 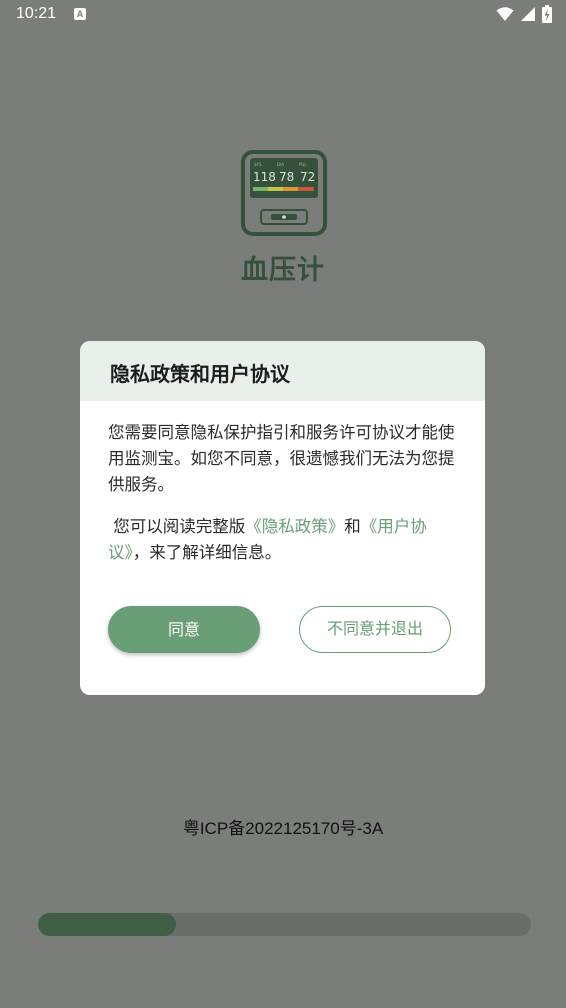 I want to click on status-icons, so click(x=524, y=14).